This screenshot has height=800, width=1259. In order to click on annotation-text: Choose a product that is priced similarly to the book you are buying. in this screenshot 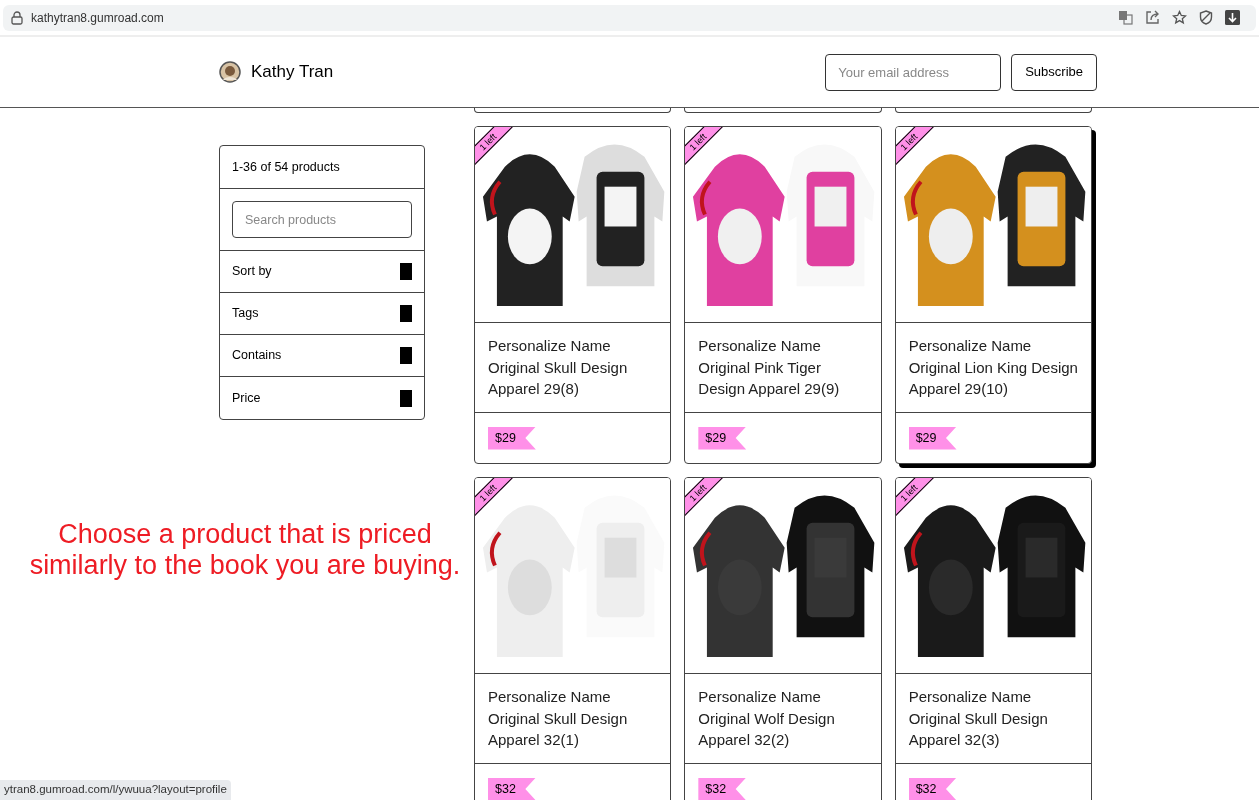, I will do `click(245, 550)`.